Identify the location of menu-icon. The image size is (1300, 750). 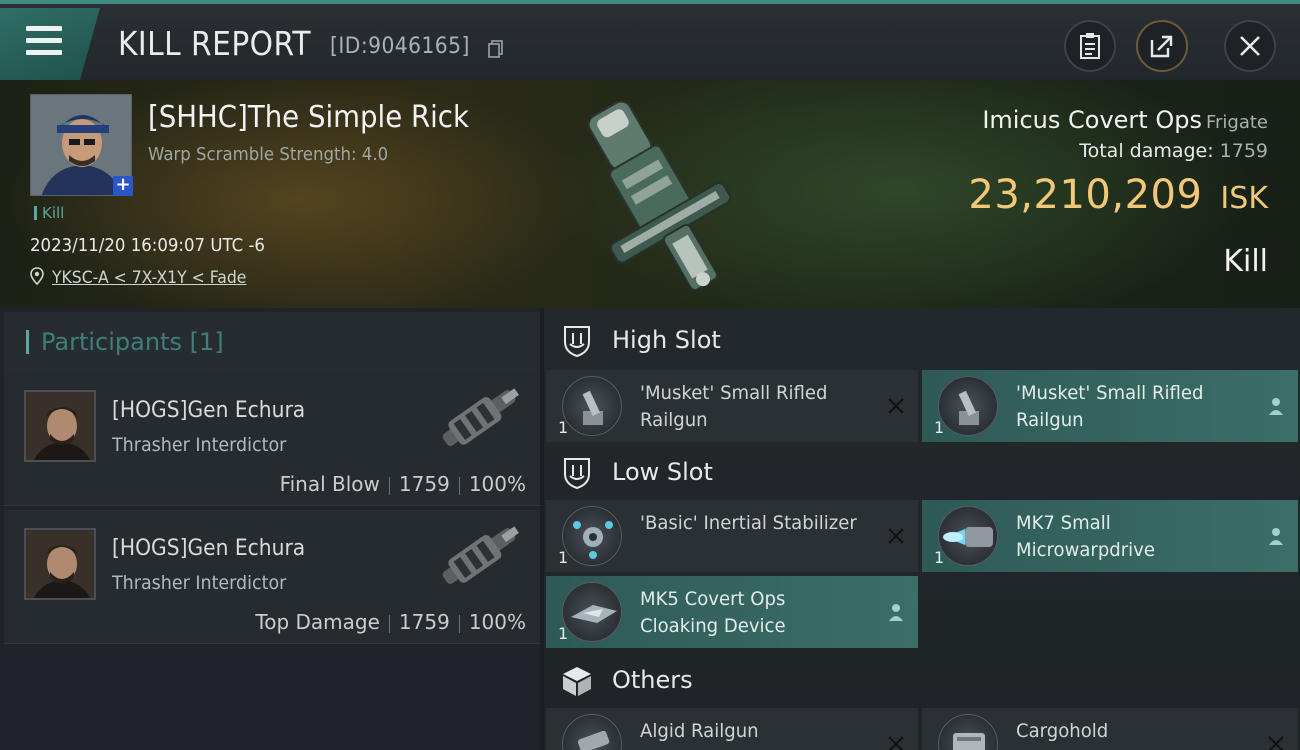
(44, 41).